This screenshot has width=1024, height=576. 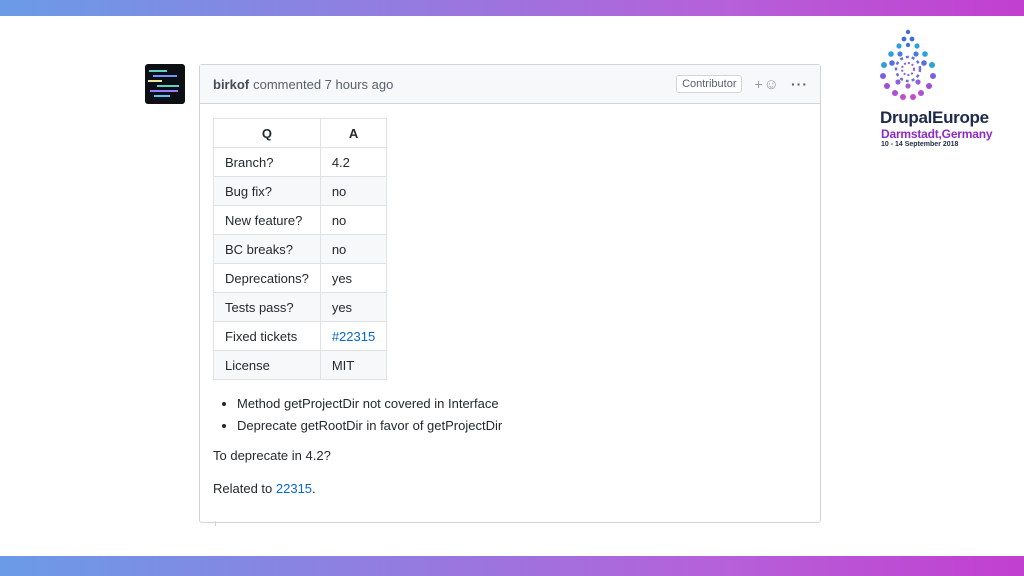 I want to click on related-suffix: ., so click(x=314, y=488).